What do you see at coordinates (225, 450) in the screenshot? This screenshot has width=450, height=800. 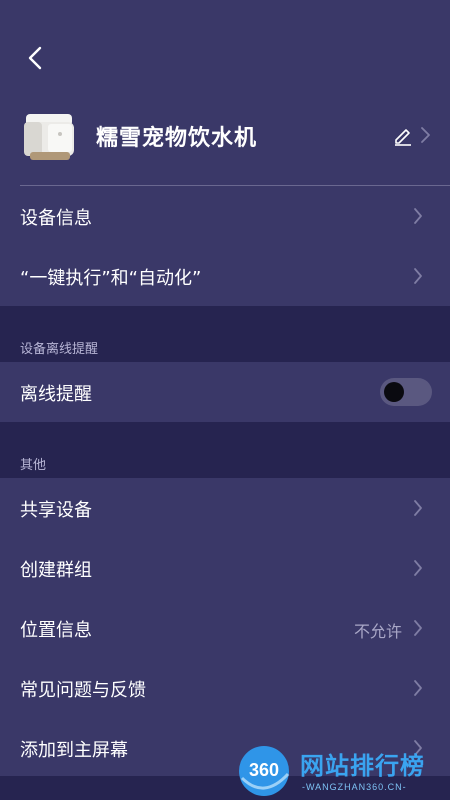 I see `other-section-header: 其他` at bounding box center [225, 450].